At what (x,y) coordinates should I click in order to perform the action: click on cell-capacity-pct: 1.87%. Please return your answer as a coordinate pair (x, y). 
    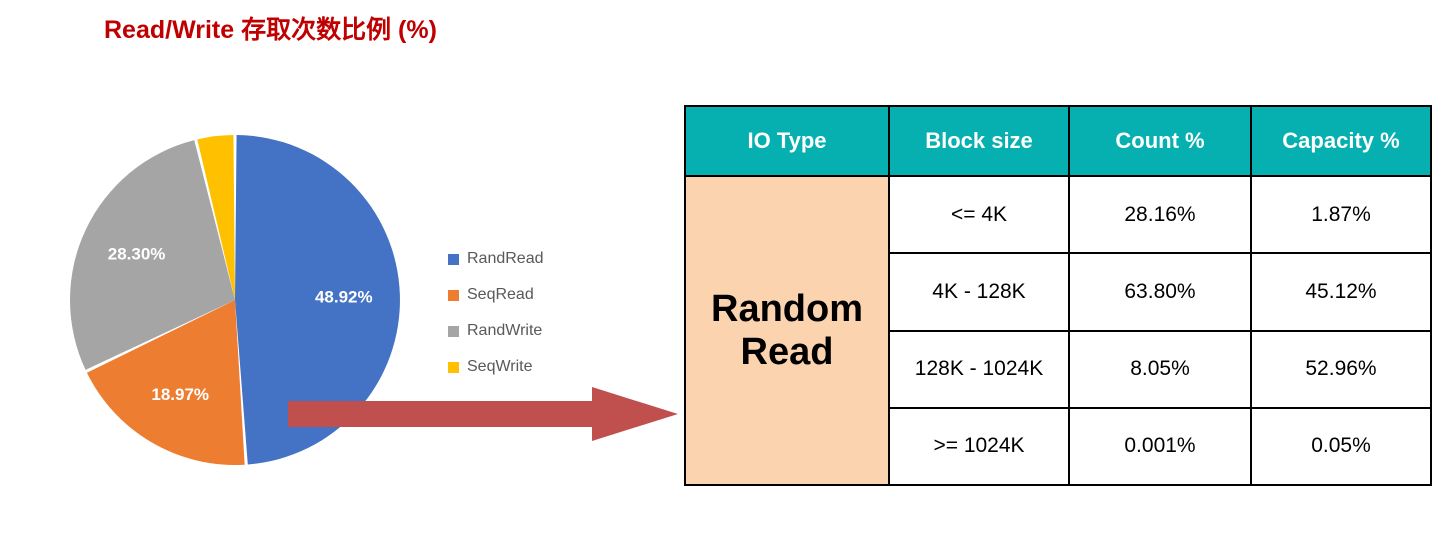
    Looking at the image, I should click on (1341, 214).